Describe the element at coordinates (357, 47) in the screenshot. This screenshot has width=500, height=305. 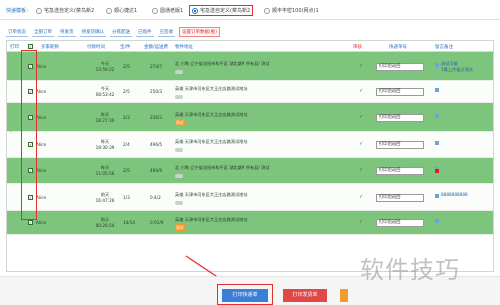
I see `header-audit: 审核` at that location.